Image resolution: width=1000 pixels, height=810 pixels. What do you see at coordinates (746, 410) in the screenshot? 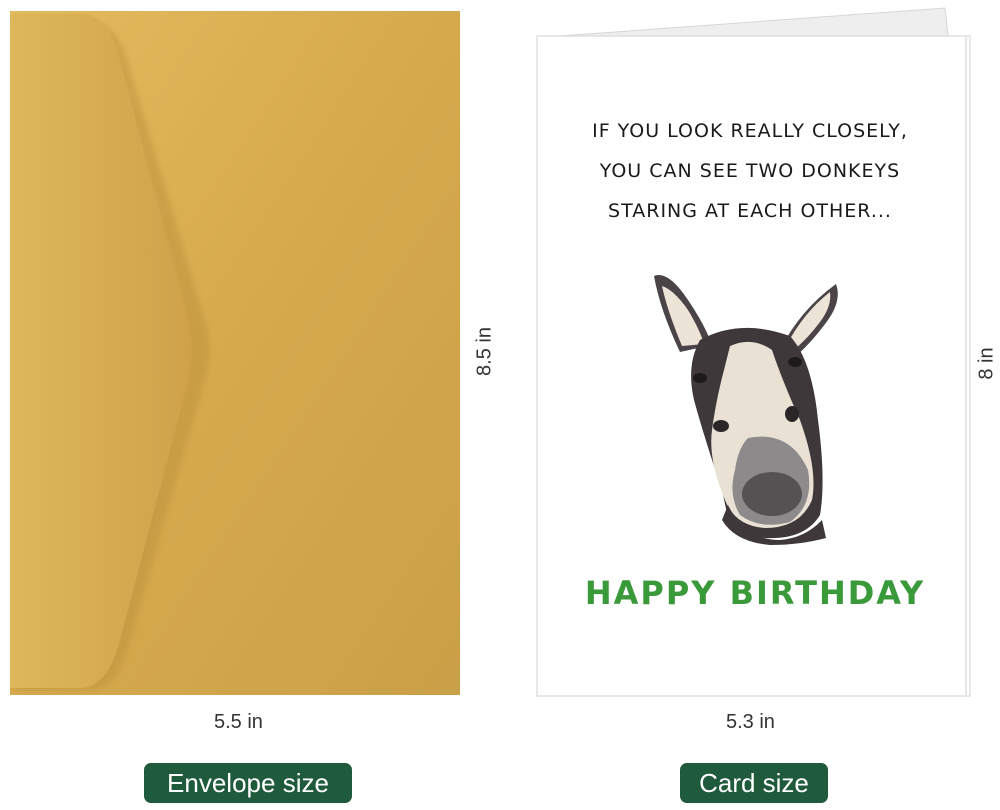
I see `donkey-illustration` at bounding box center [746, 410].